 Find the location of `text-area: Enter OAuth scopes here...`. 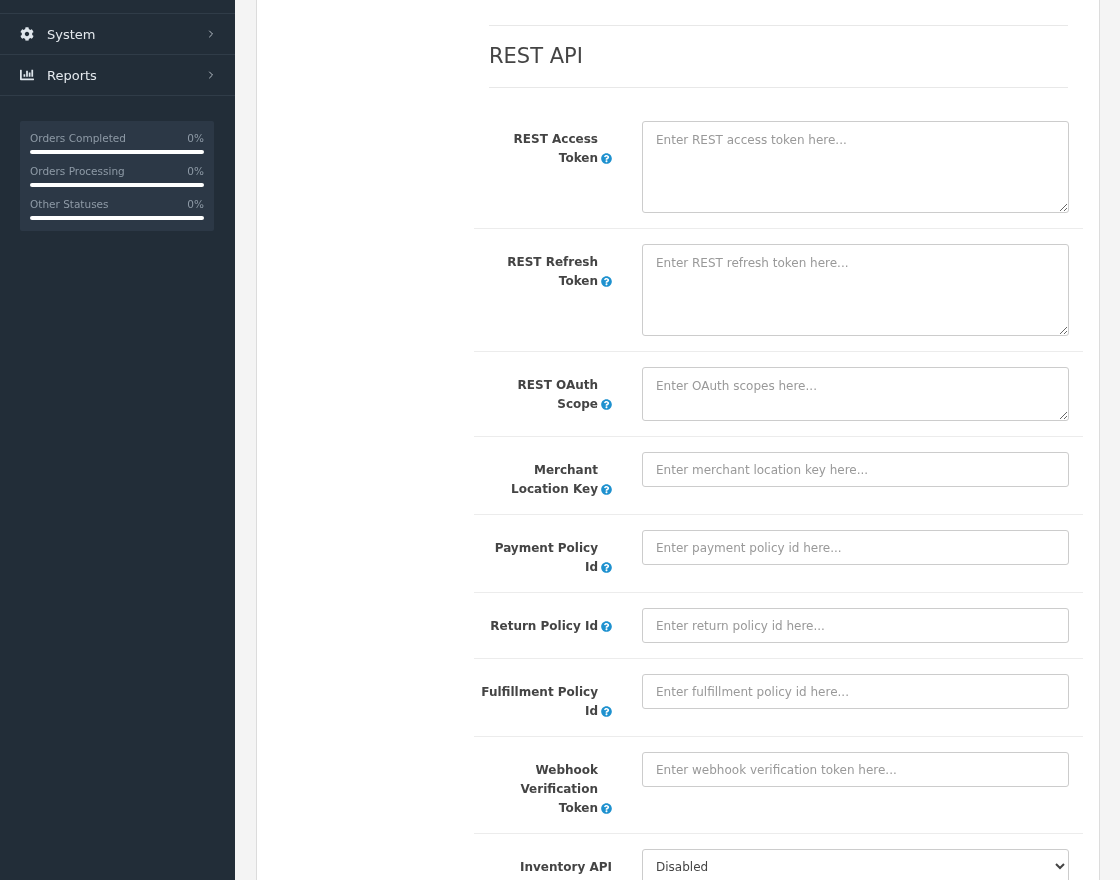

text-area: Enter OAuth scopes here... is located at coordinates (855, 394).